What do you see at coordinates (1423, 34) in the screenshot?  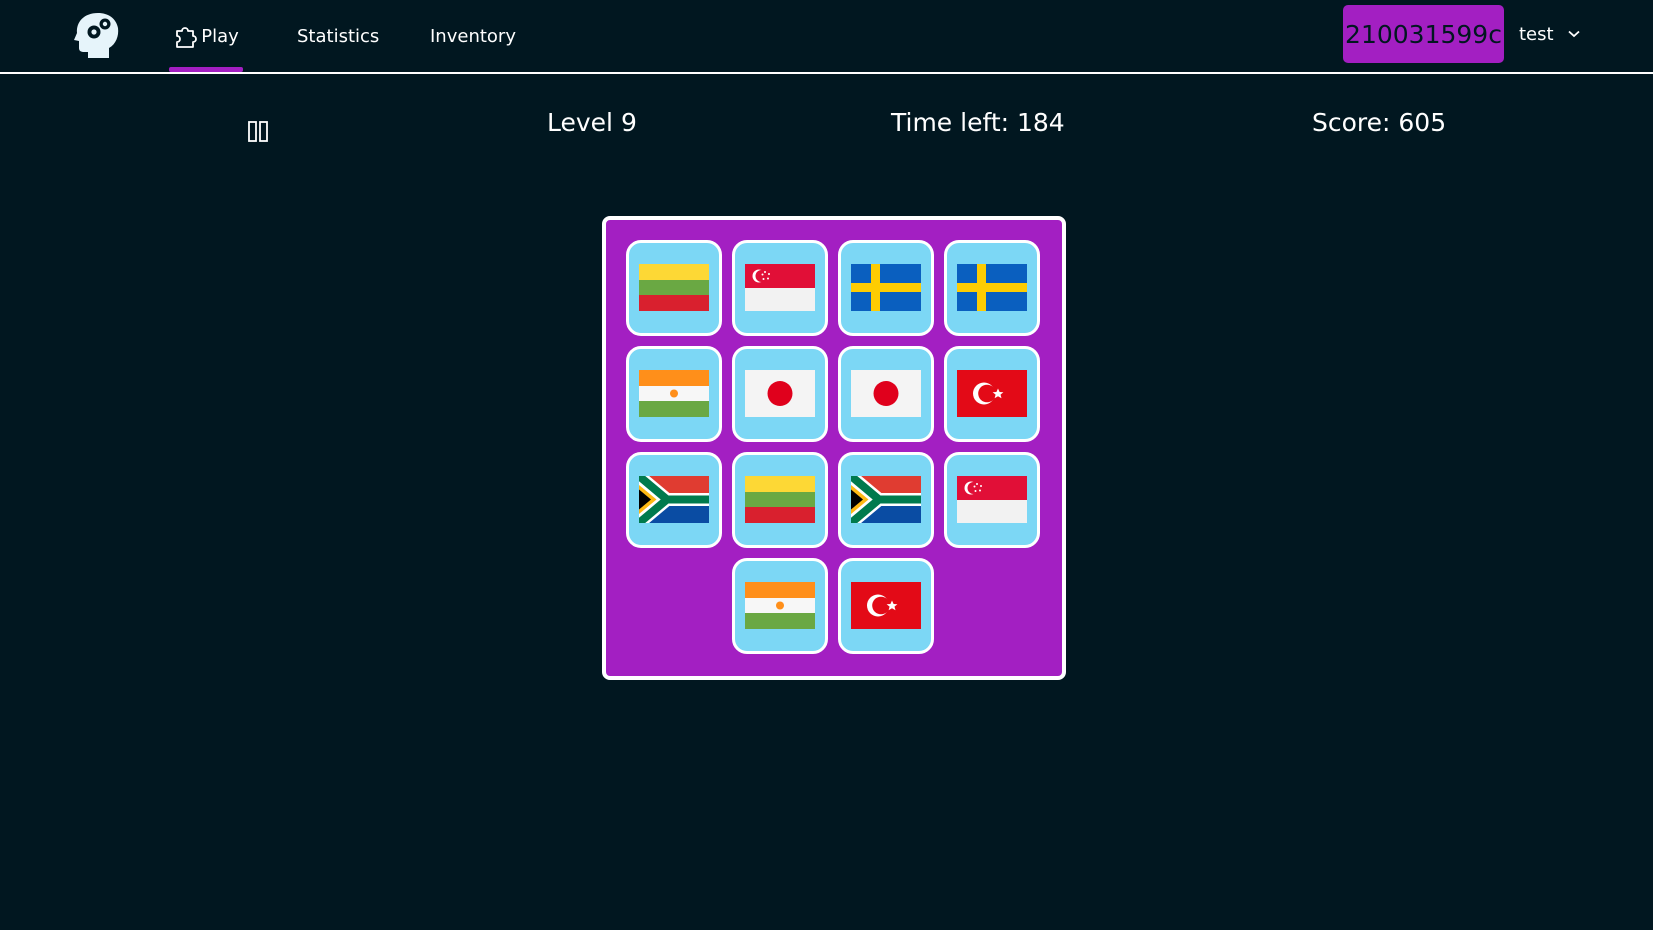 I see `user-code-button: 210031599c` at bounding box center [1423, 34].